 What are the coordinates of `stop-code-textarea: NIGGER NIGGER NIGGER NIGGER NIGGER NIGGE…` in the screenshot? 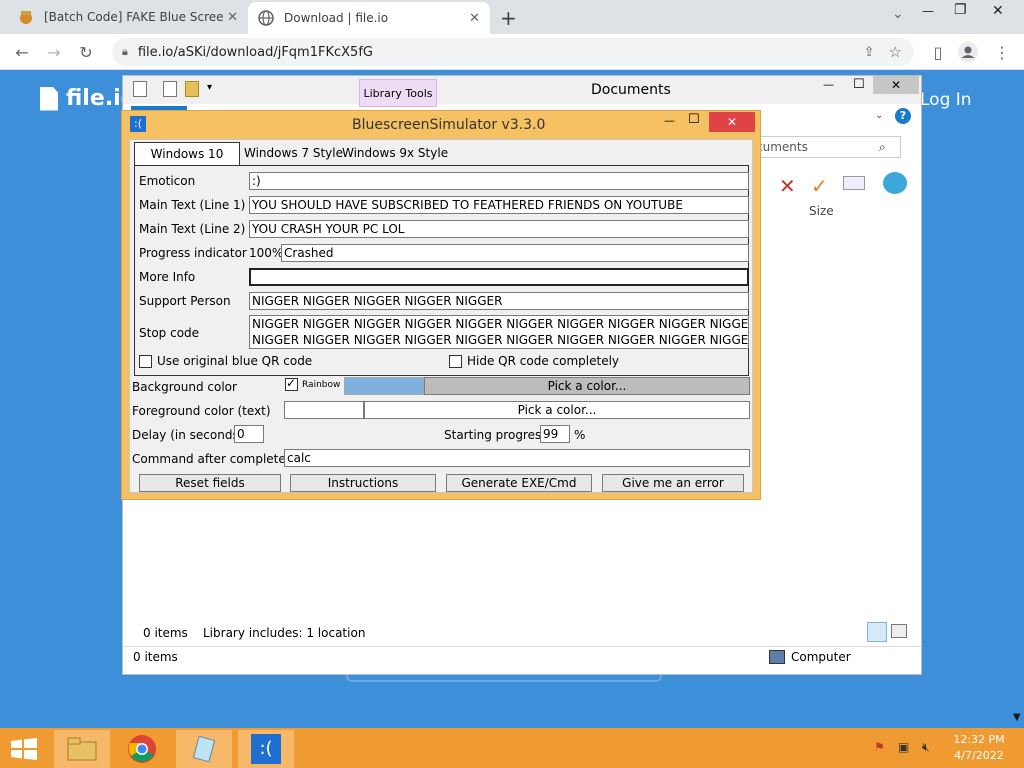 It's located at (499, 332).